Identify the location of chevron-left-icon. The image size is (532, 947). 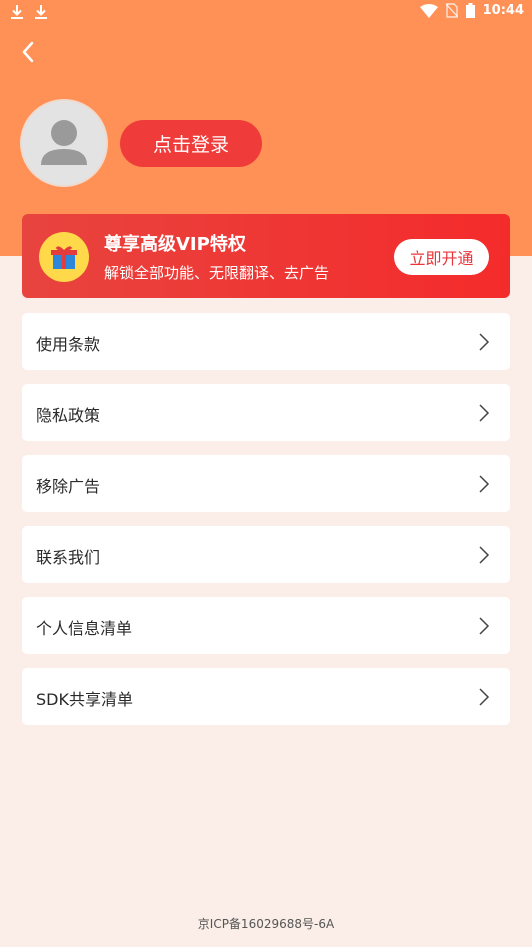
(28, 52).